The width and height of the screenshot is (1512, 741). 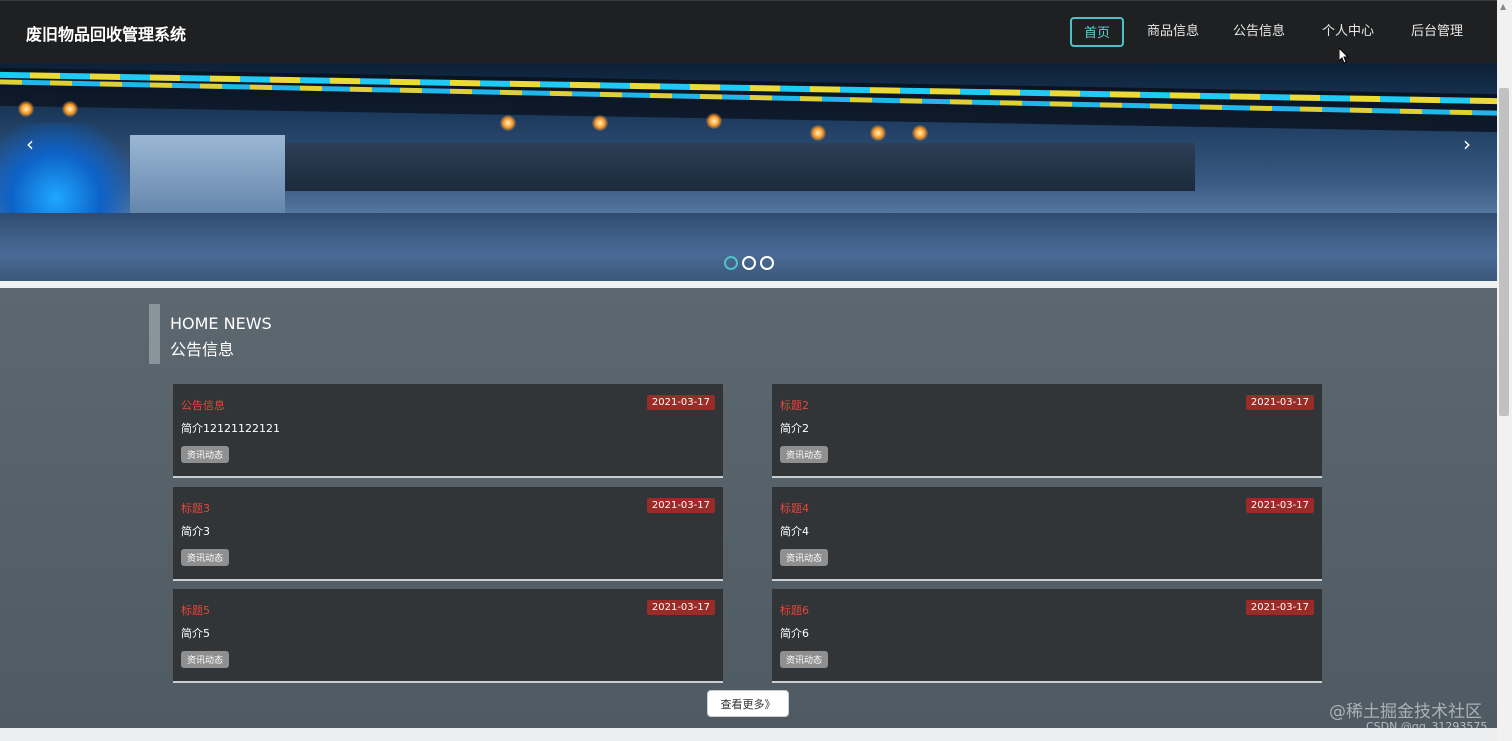 I want to click on nav-admin: 后台管理, so click(x=1437, y=32).